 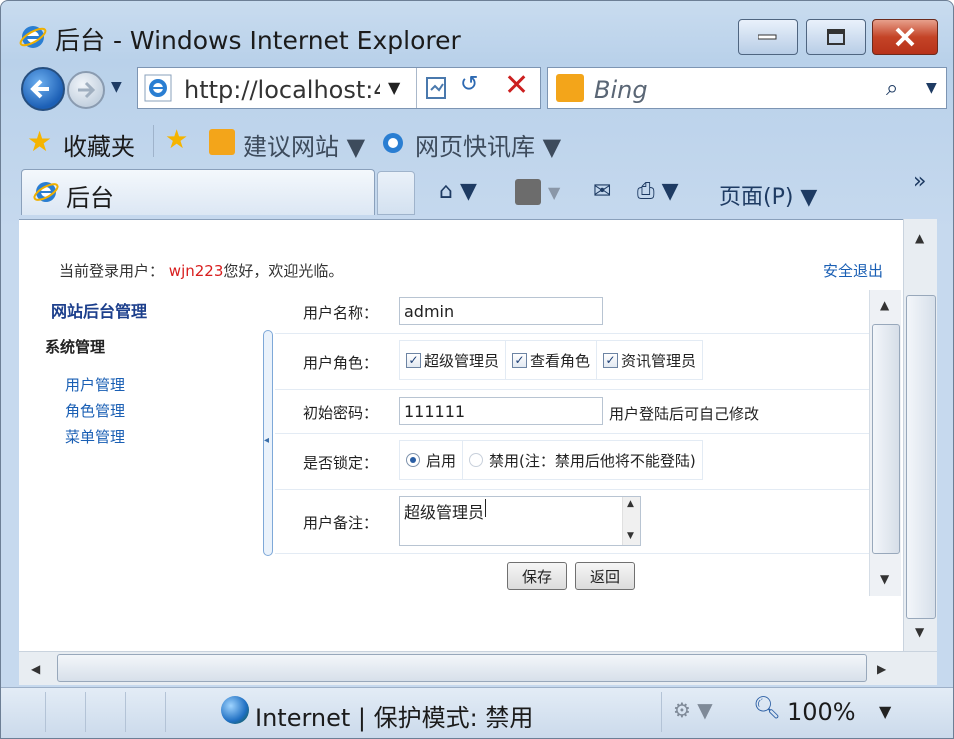 I want to click on new-tab-button, so click(x=396, y=193).